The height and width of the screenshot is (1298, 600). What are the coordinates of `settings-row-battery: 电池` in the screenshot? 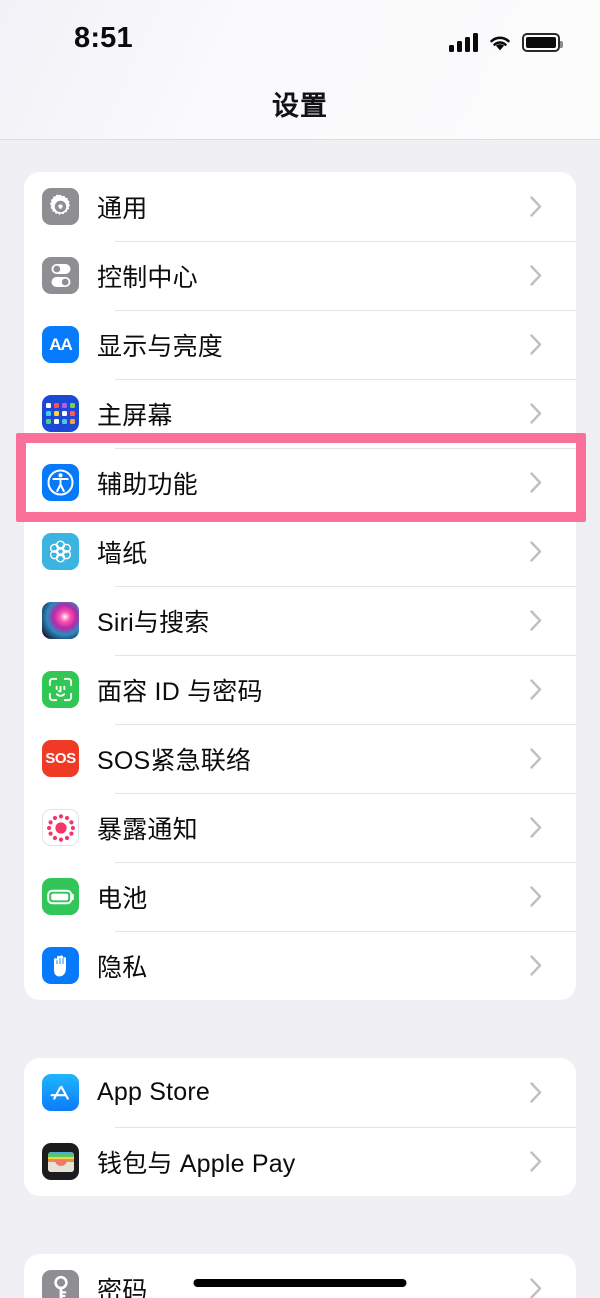 It's located at (300, 896).